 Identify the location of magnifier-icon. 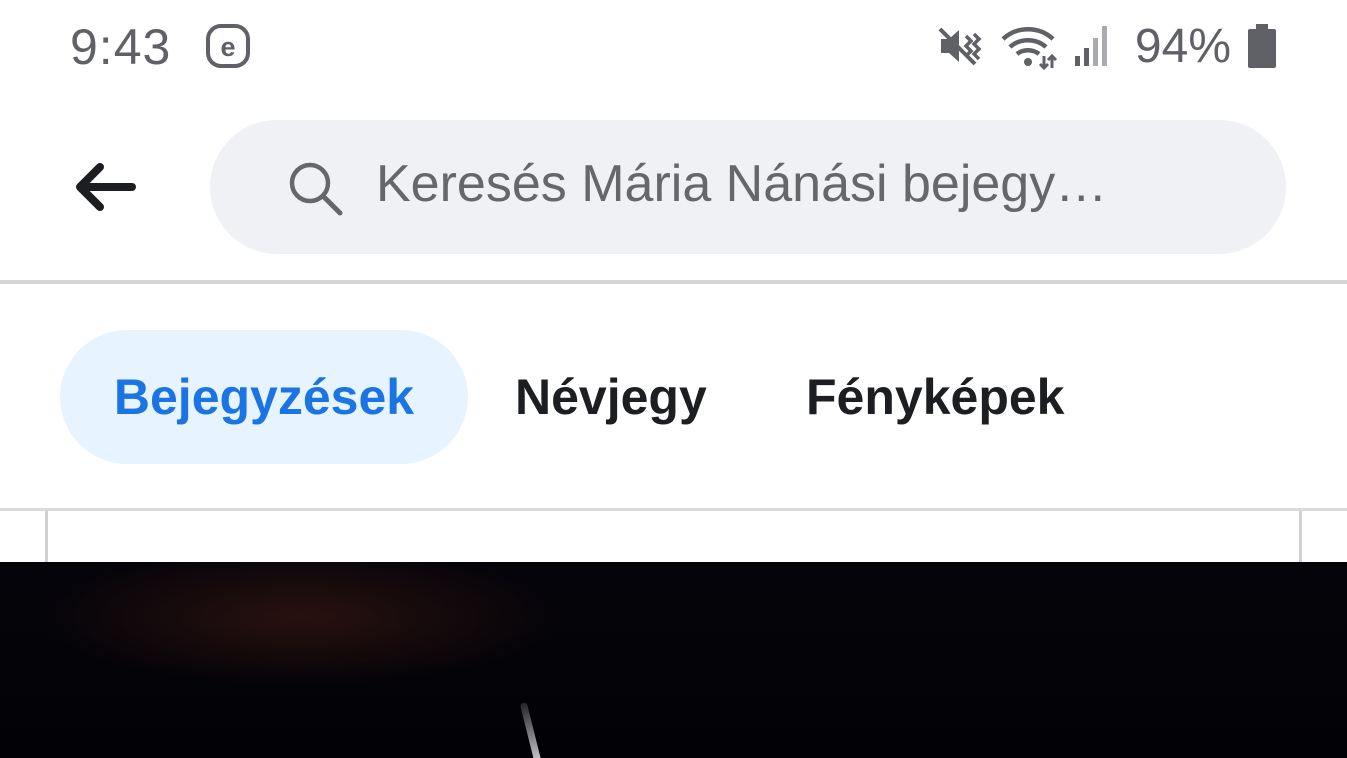
(316, 189).